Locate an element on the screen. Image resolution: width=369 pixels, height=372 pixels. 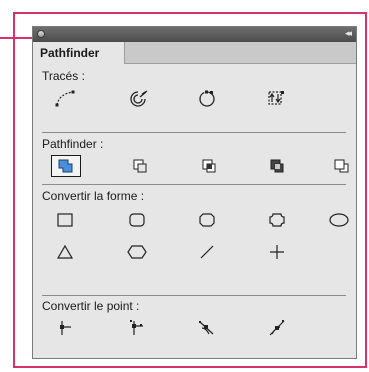
join-icon is located at coordinates (66, 98).